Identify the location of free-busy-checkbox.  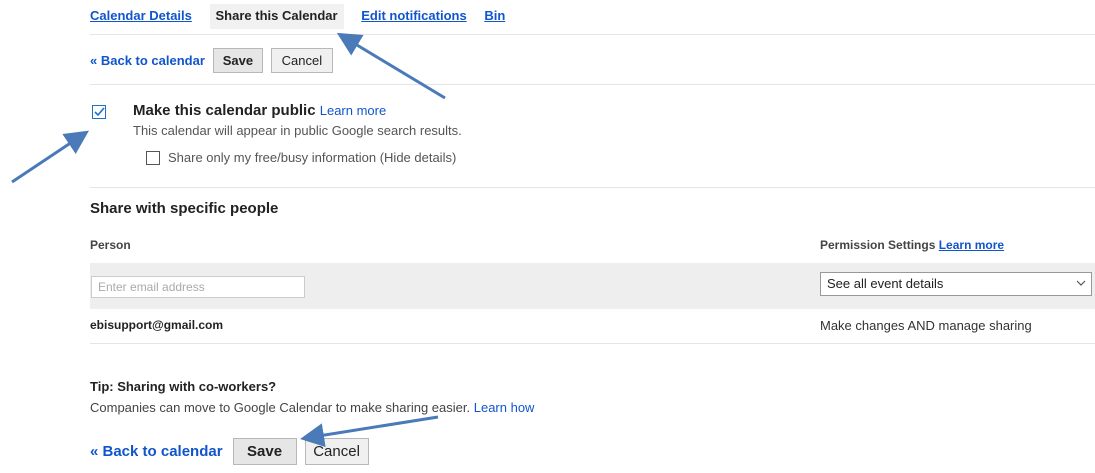
(153, 158).